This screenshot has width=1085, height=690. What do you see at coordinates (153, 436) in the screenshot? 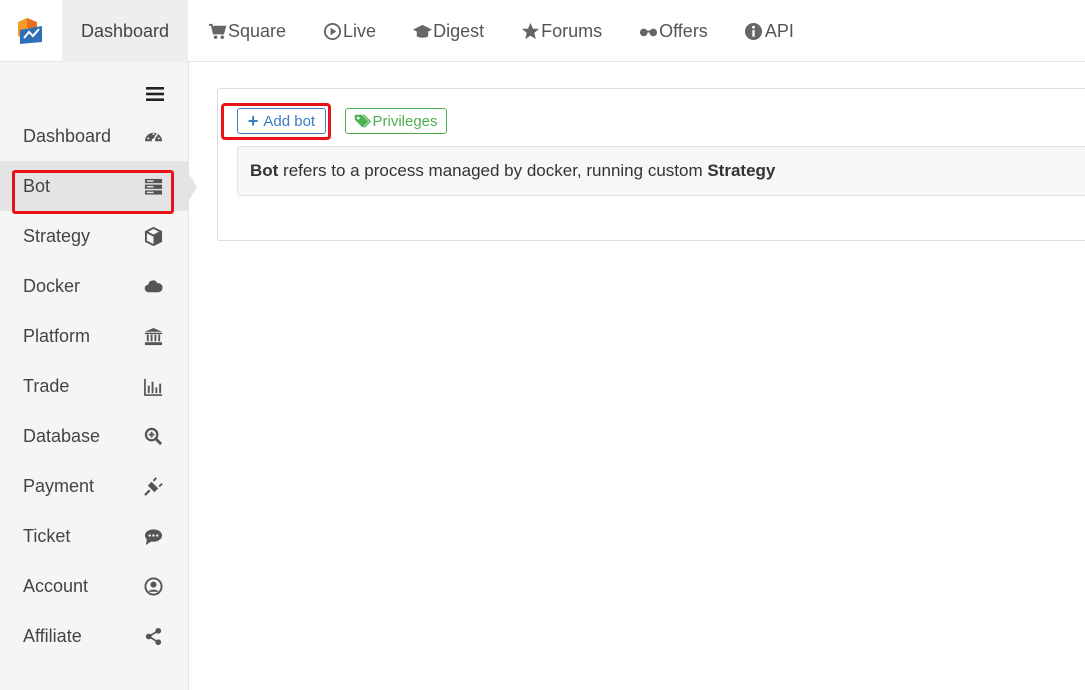
I see `search-plus-icon` at bounding box center [153, 436].